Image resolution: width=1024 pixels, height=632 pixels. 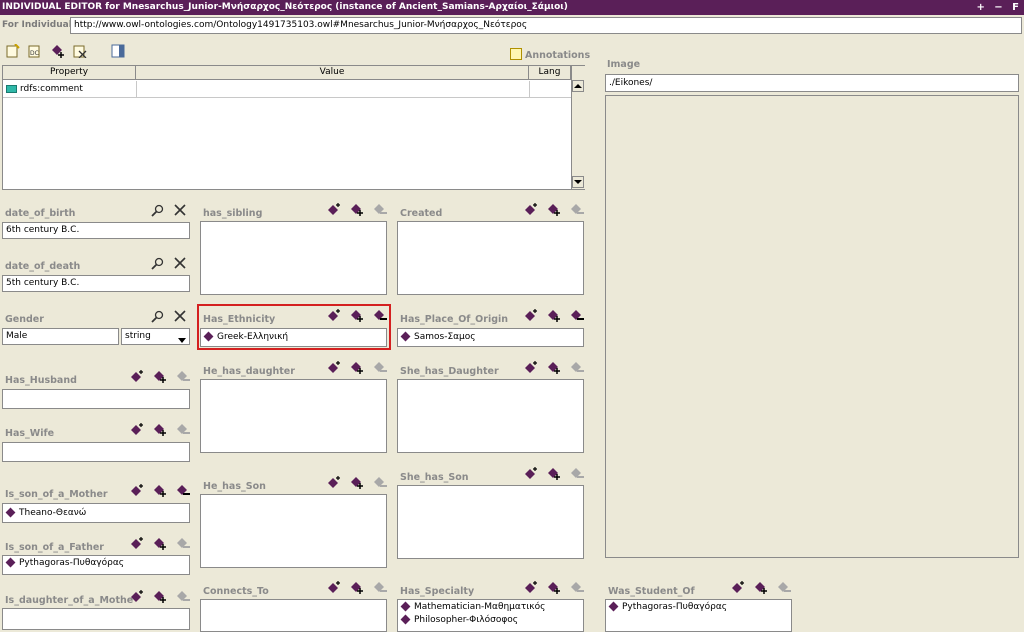 I want to click on has-husband-list, so click(x=96, y=399).